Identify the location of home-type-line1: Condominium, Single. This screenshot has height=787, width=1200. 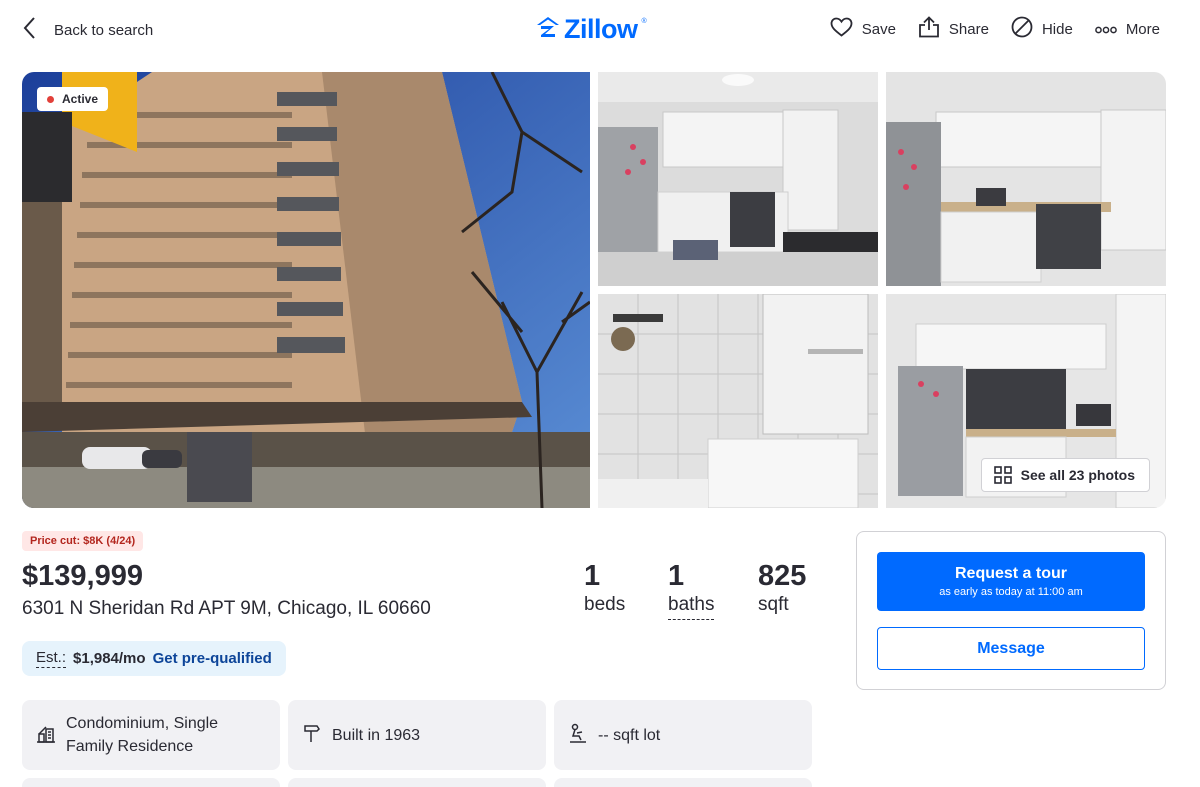
(142, 723).